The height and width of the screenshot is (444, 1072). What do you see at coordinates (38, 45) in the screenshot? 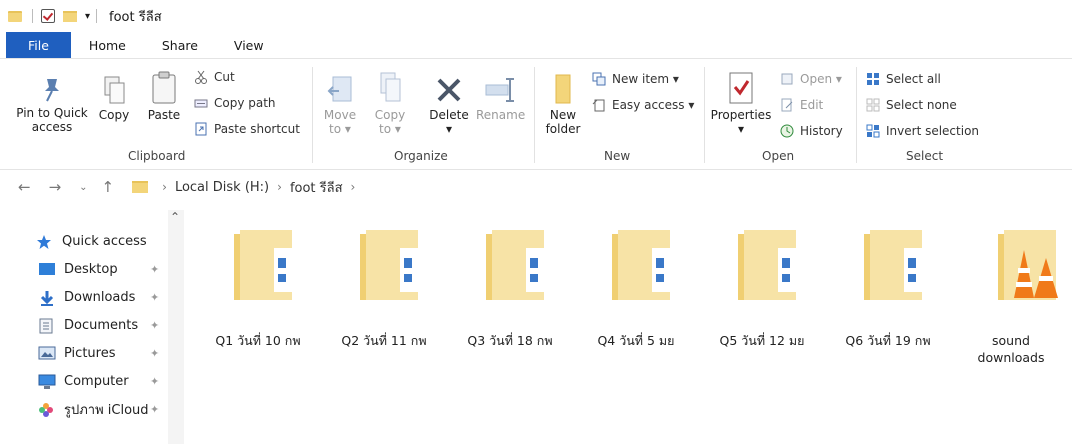
I see `tab-file: File` at bounding box center [38, 45].